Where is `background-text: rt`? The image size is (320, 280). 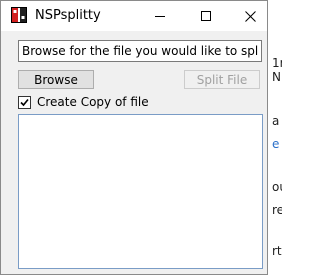 background-text: rt is located at coordinates (277, 251).